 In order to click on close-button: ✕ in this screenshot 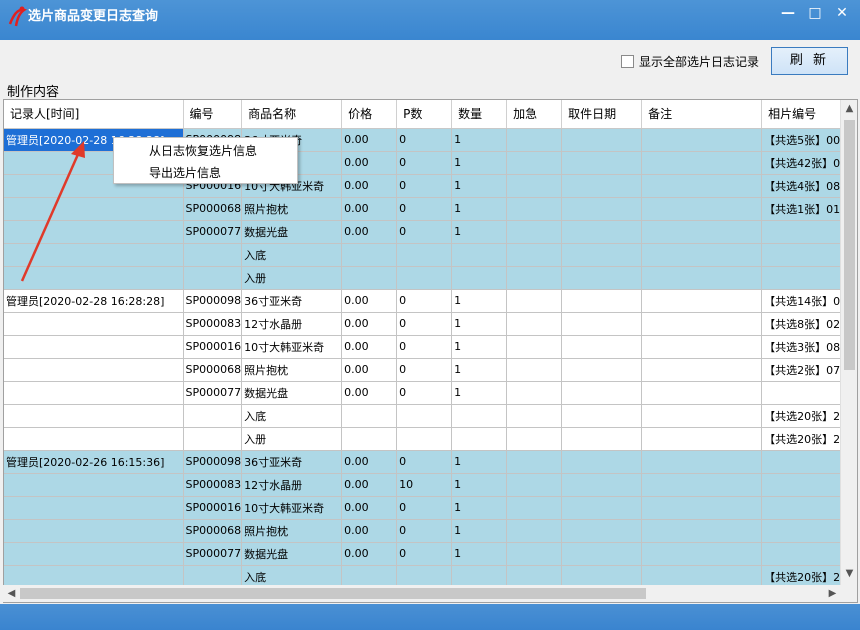, I will do `click(842, 13)`.